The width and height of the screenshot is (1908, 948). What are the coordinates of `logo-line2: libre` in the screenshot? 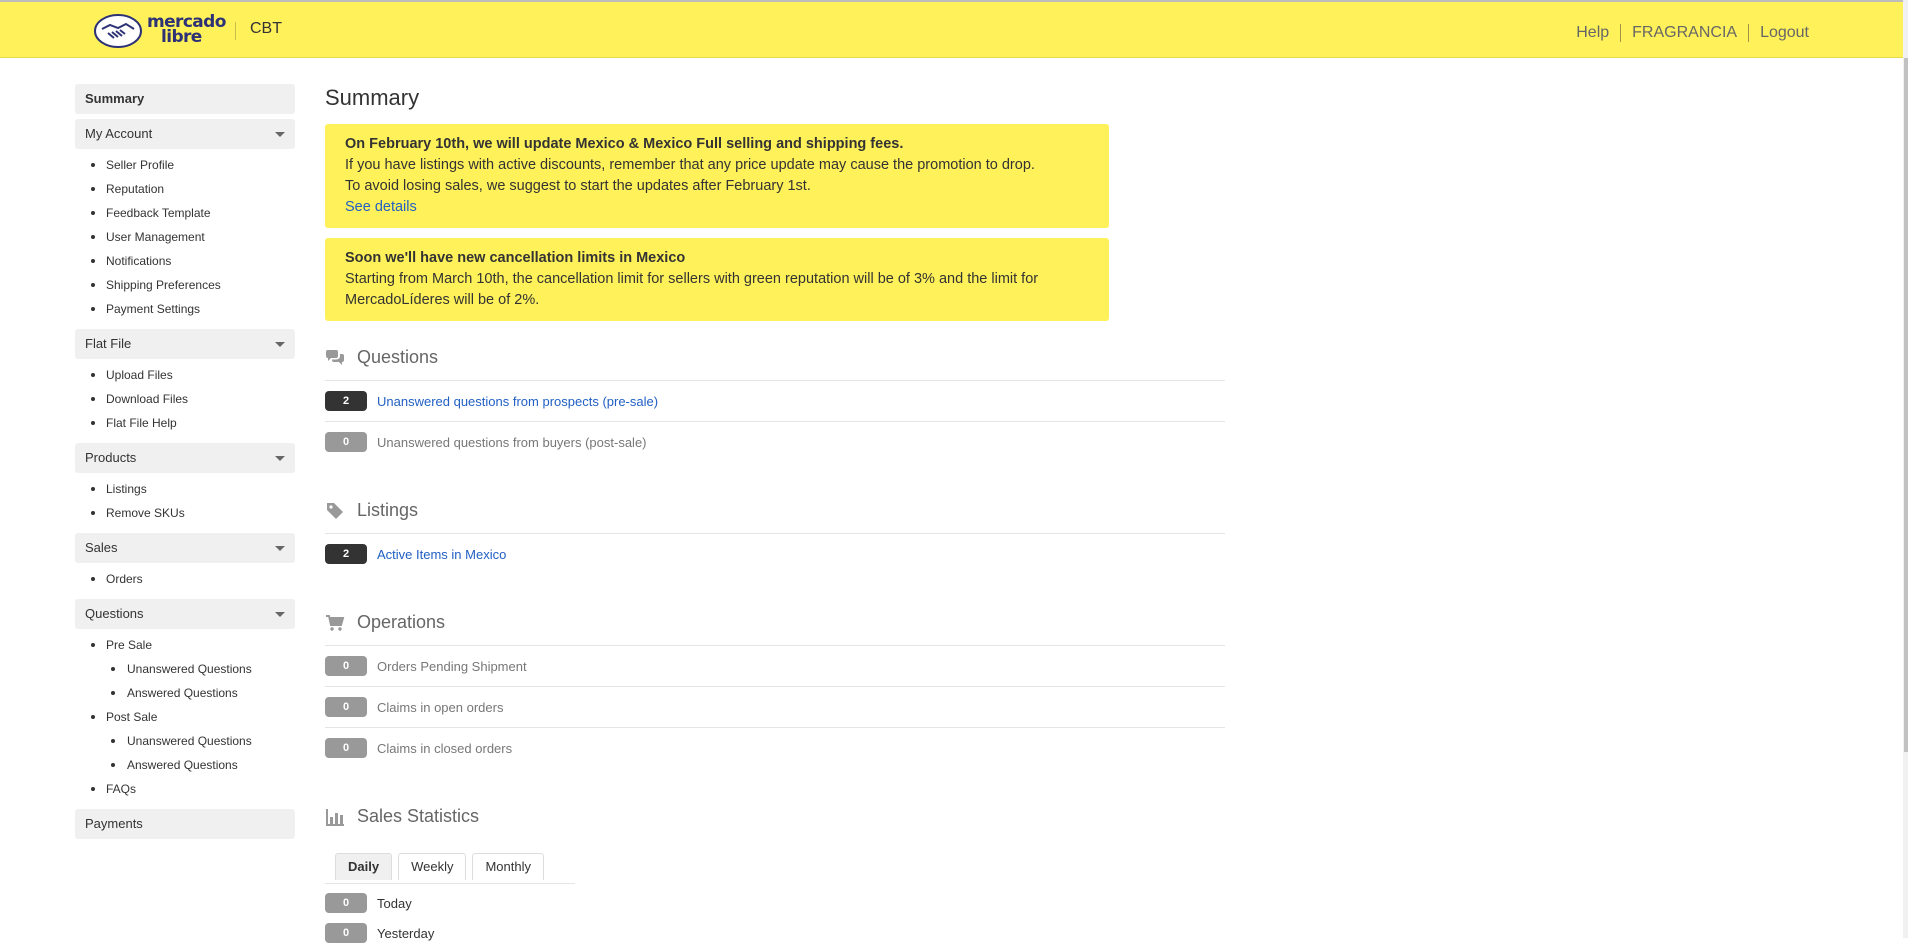 It's located at (181, 37).